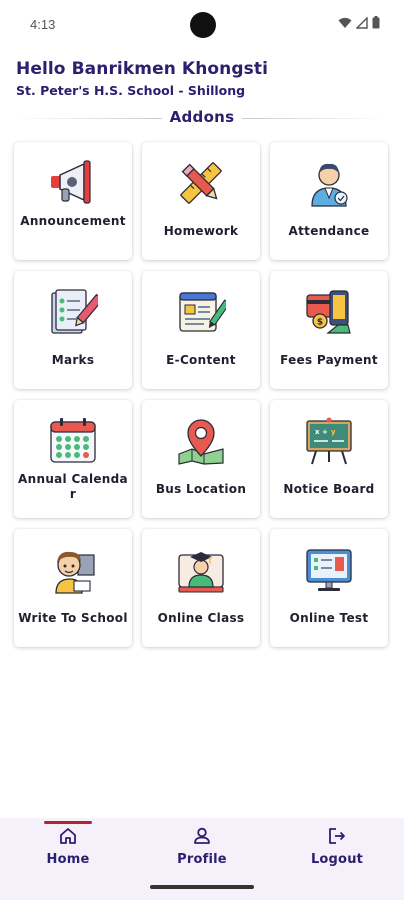 This screenshot has width=404, height=900. I want to click on signal-icon, so click(362, 22).